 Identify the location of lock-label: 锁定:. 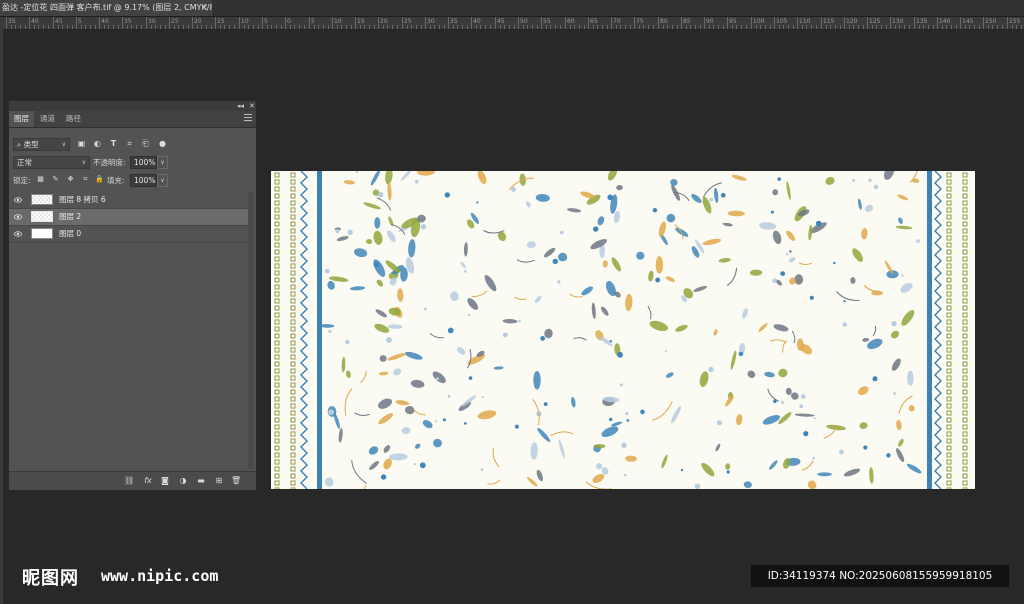
(22, 180).